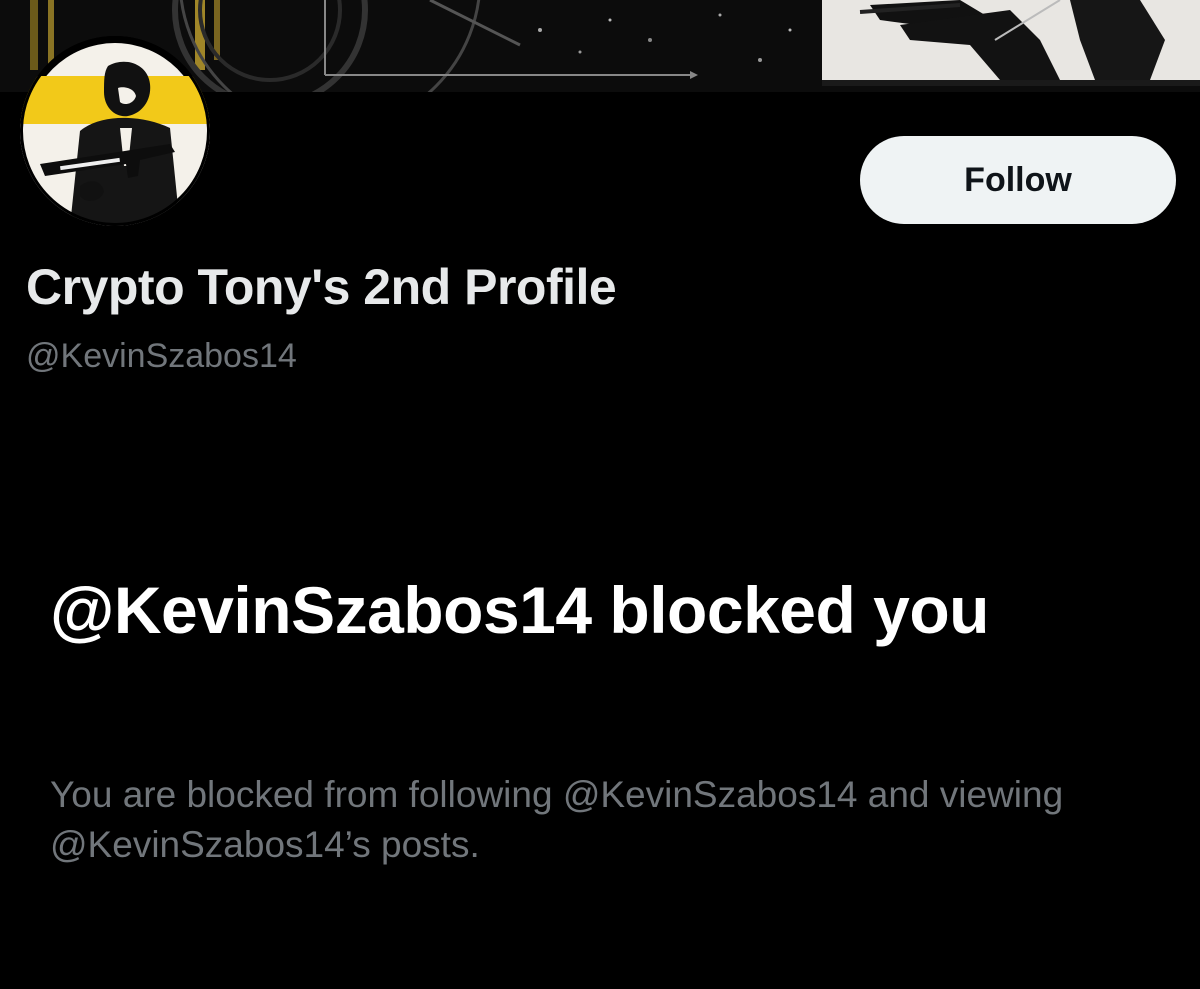 The height and width of the screenshot is (989, 1200). I want to click on profile-display-name: Crypto Tony's 2nd Profile, so click(321, 287).